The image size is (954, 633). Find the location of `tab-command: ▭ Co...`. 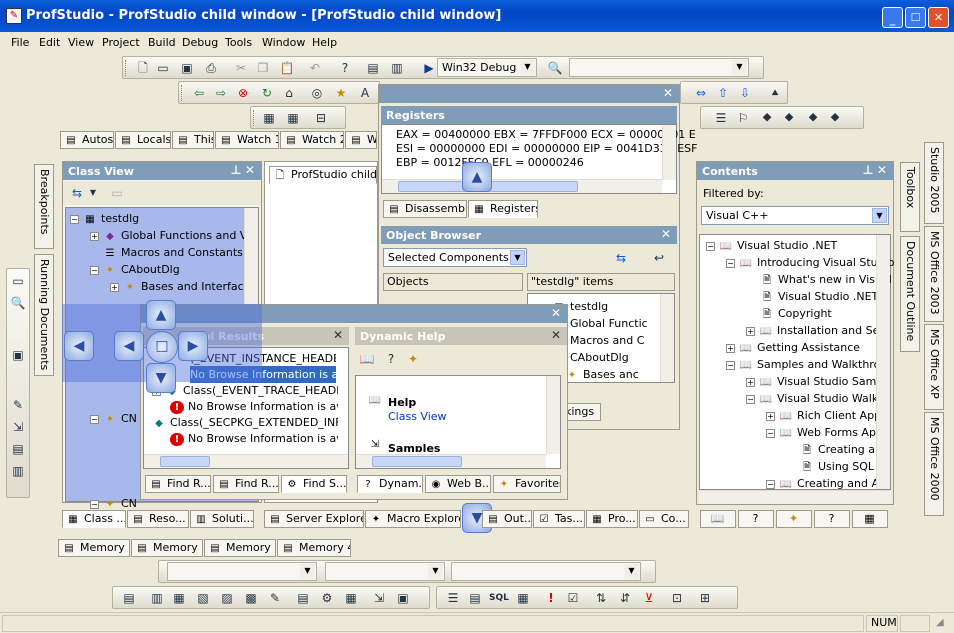

tab-command: ▭ Co... is located at coordinates (664, 519).